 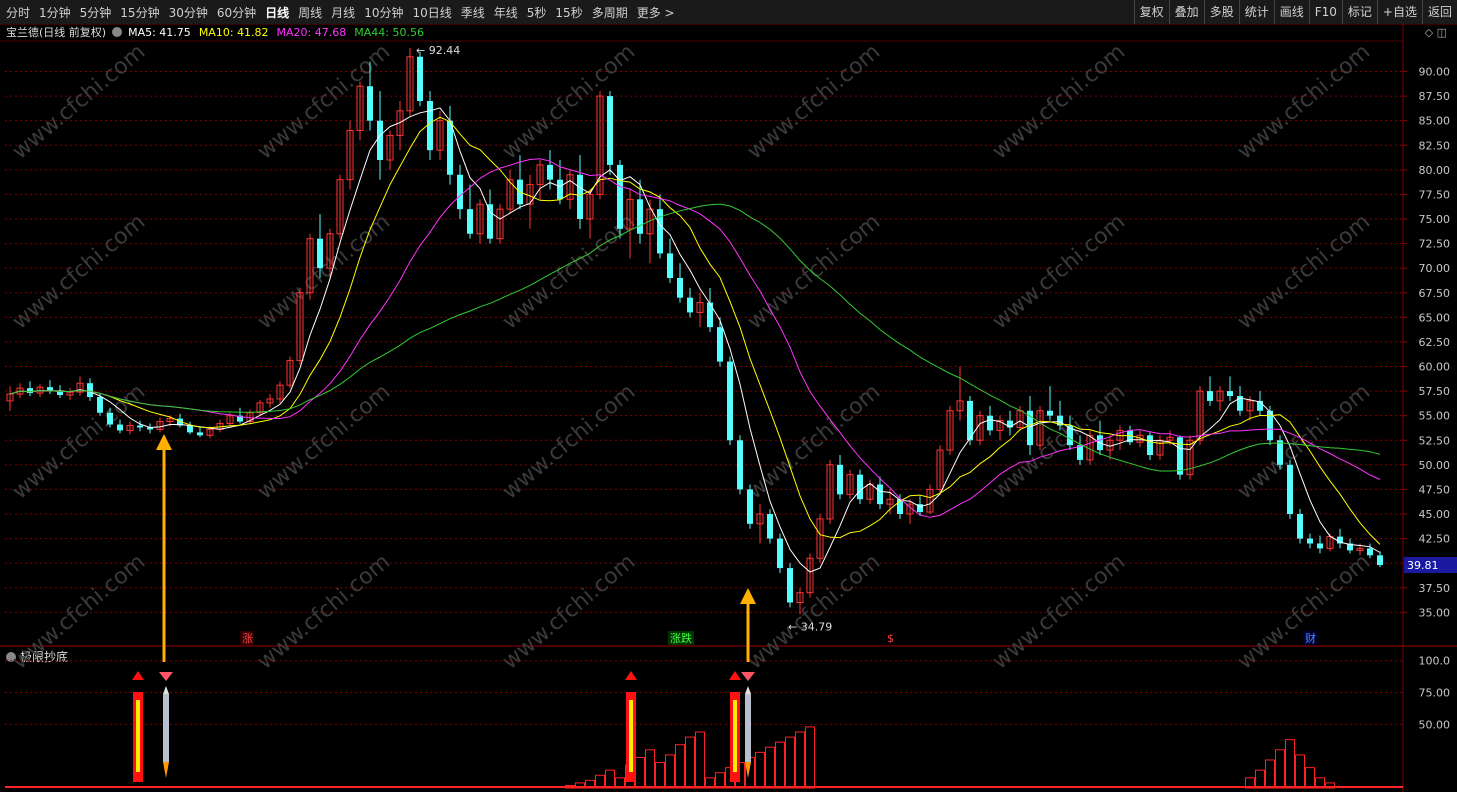 What do you see at coordinates (1435, 563) in the screenshot?
I see `y-tick-label: 40.00` at bounding box center [1435, 563].